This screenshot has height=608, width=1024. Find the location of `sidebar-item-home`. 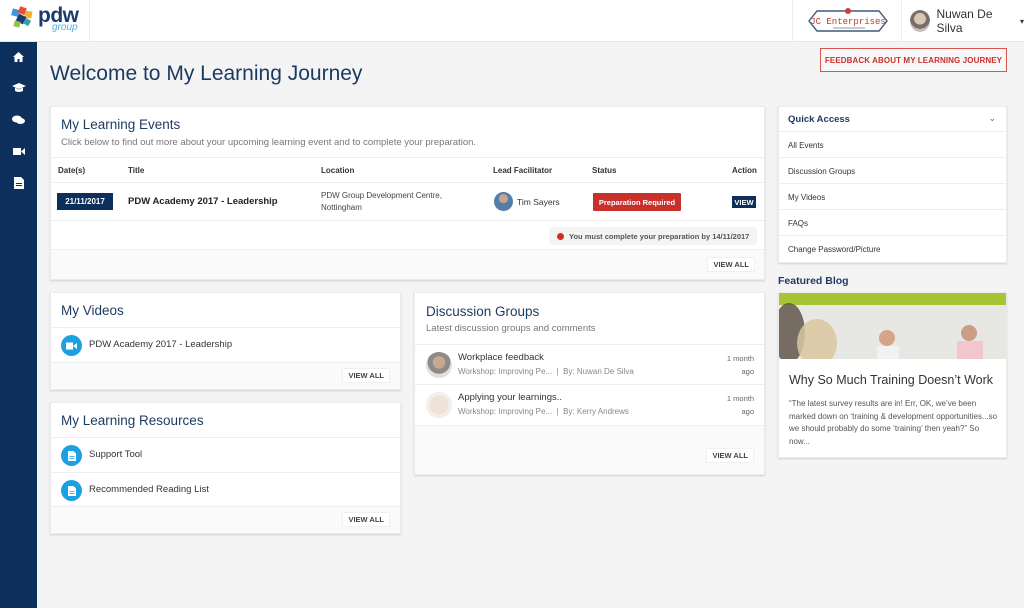

sidebar-item-home is located at coordinates (18, 57).